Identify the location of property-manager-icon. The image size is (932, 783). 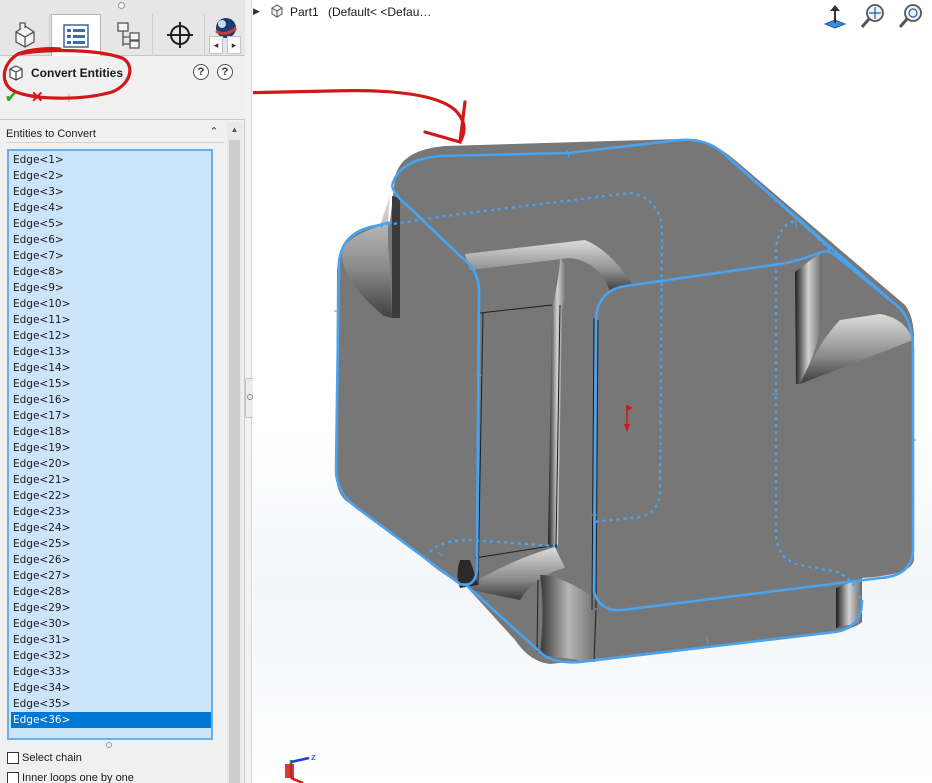
(76, 35).